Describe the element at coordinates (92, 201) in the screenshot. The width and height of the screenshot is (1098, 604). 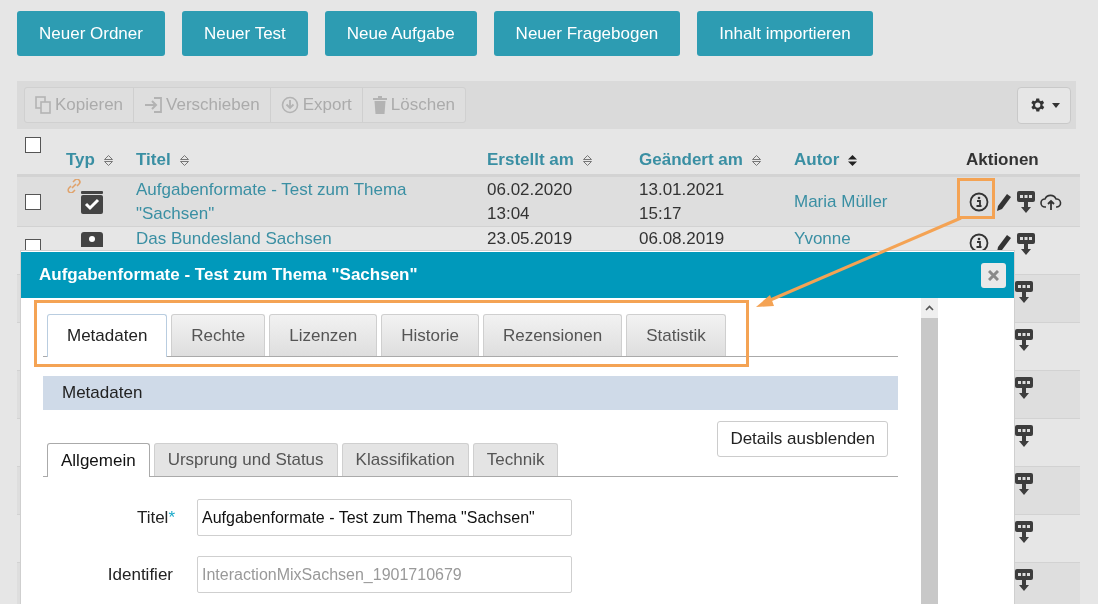
I see `task-check-icon` at that location.